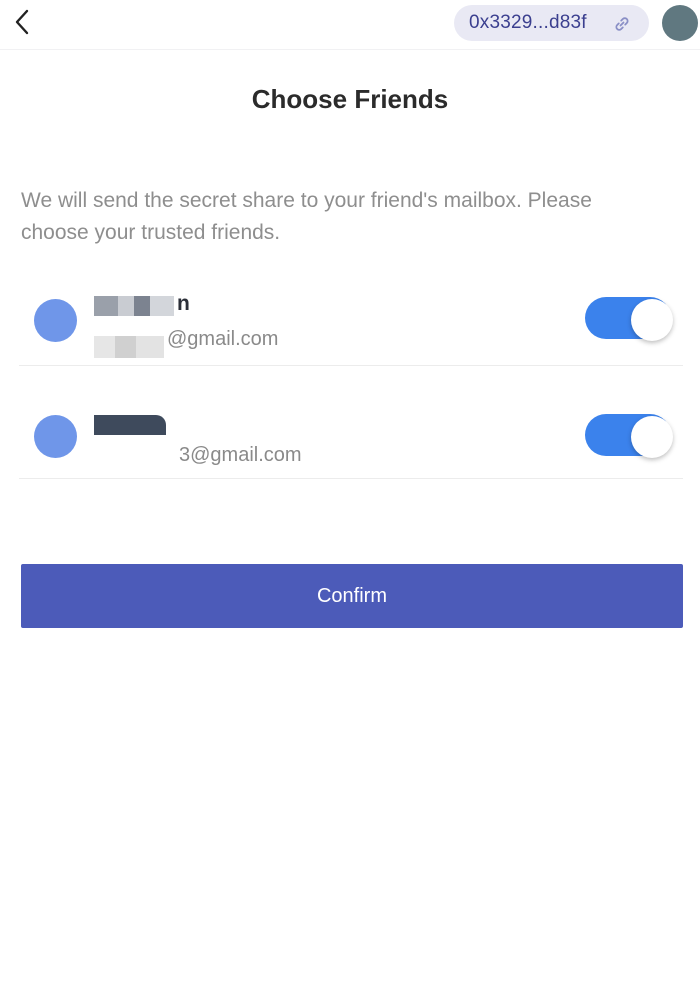  I want to click on page-title: Choose Friends, so click(350, 99).